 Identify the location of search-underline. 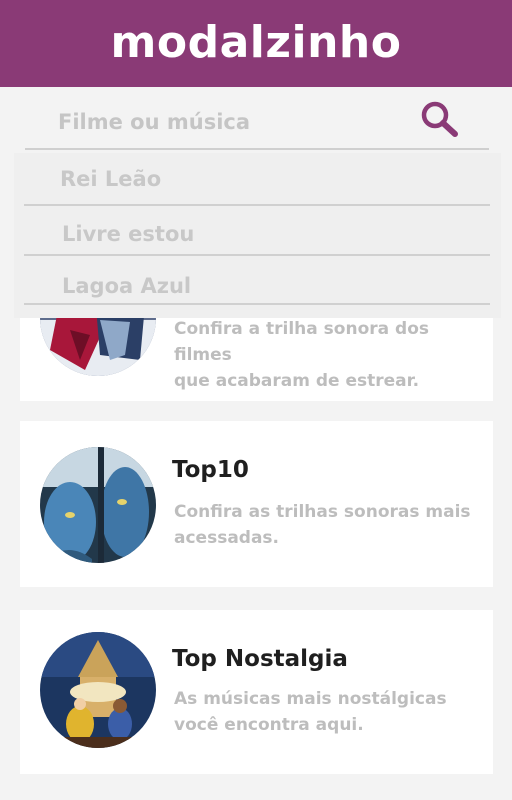
(257, 149).